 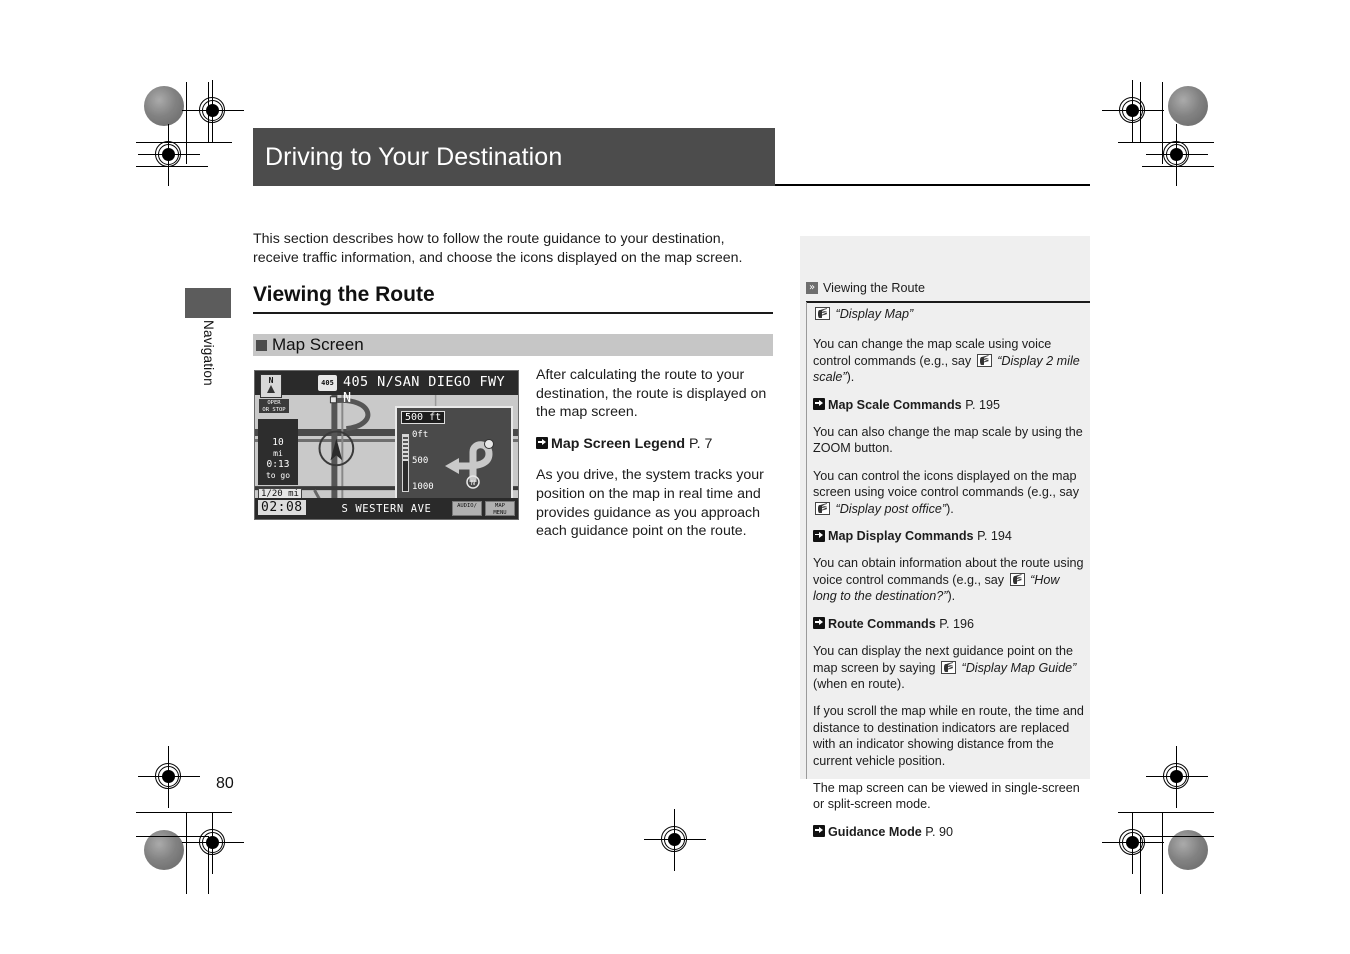 I want to click on map-op-stop-indicator: OPER OR STOP, so click(x=274, y=406).